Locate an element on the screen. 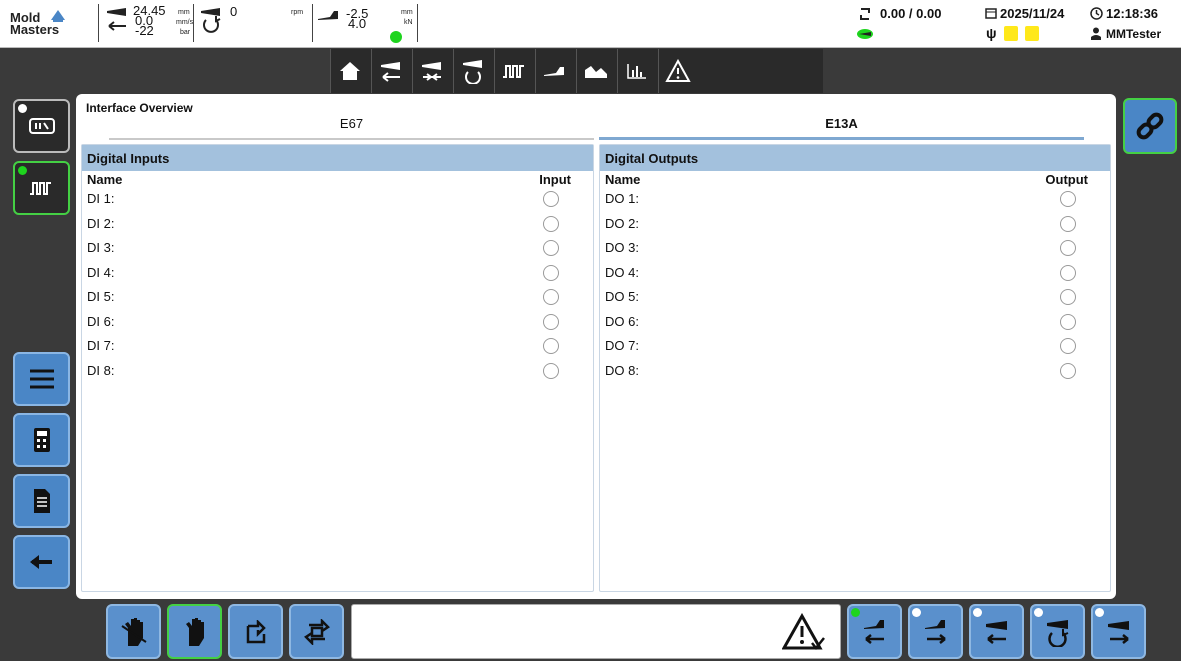 This screenshot has width=1181, height=661. calculator-button is located at coordinates (41, 440).